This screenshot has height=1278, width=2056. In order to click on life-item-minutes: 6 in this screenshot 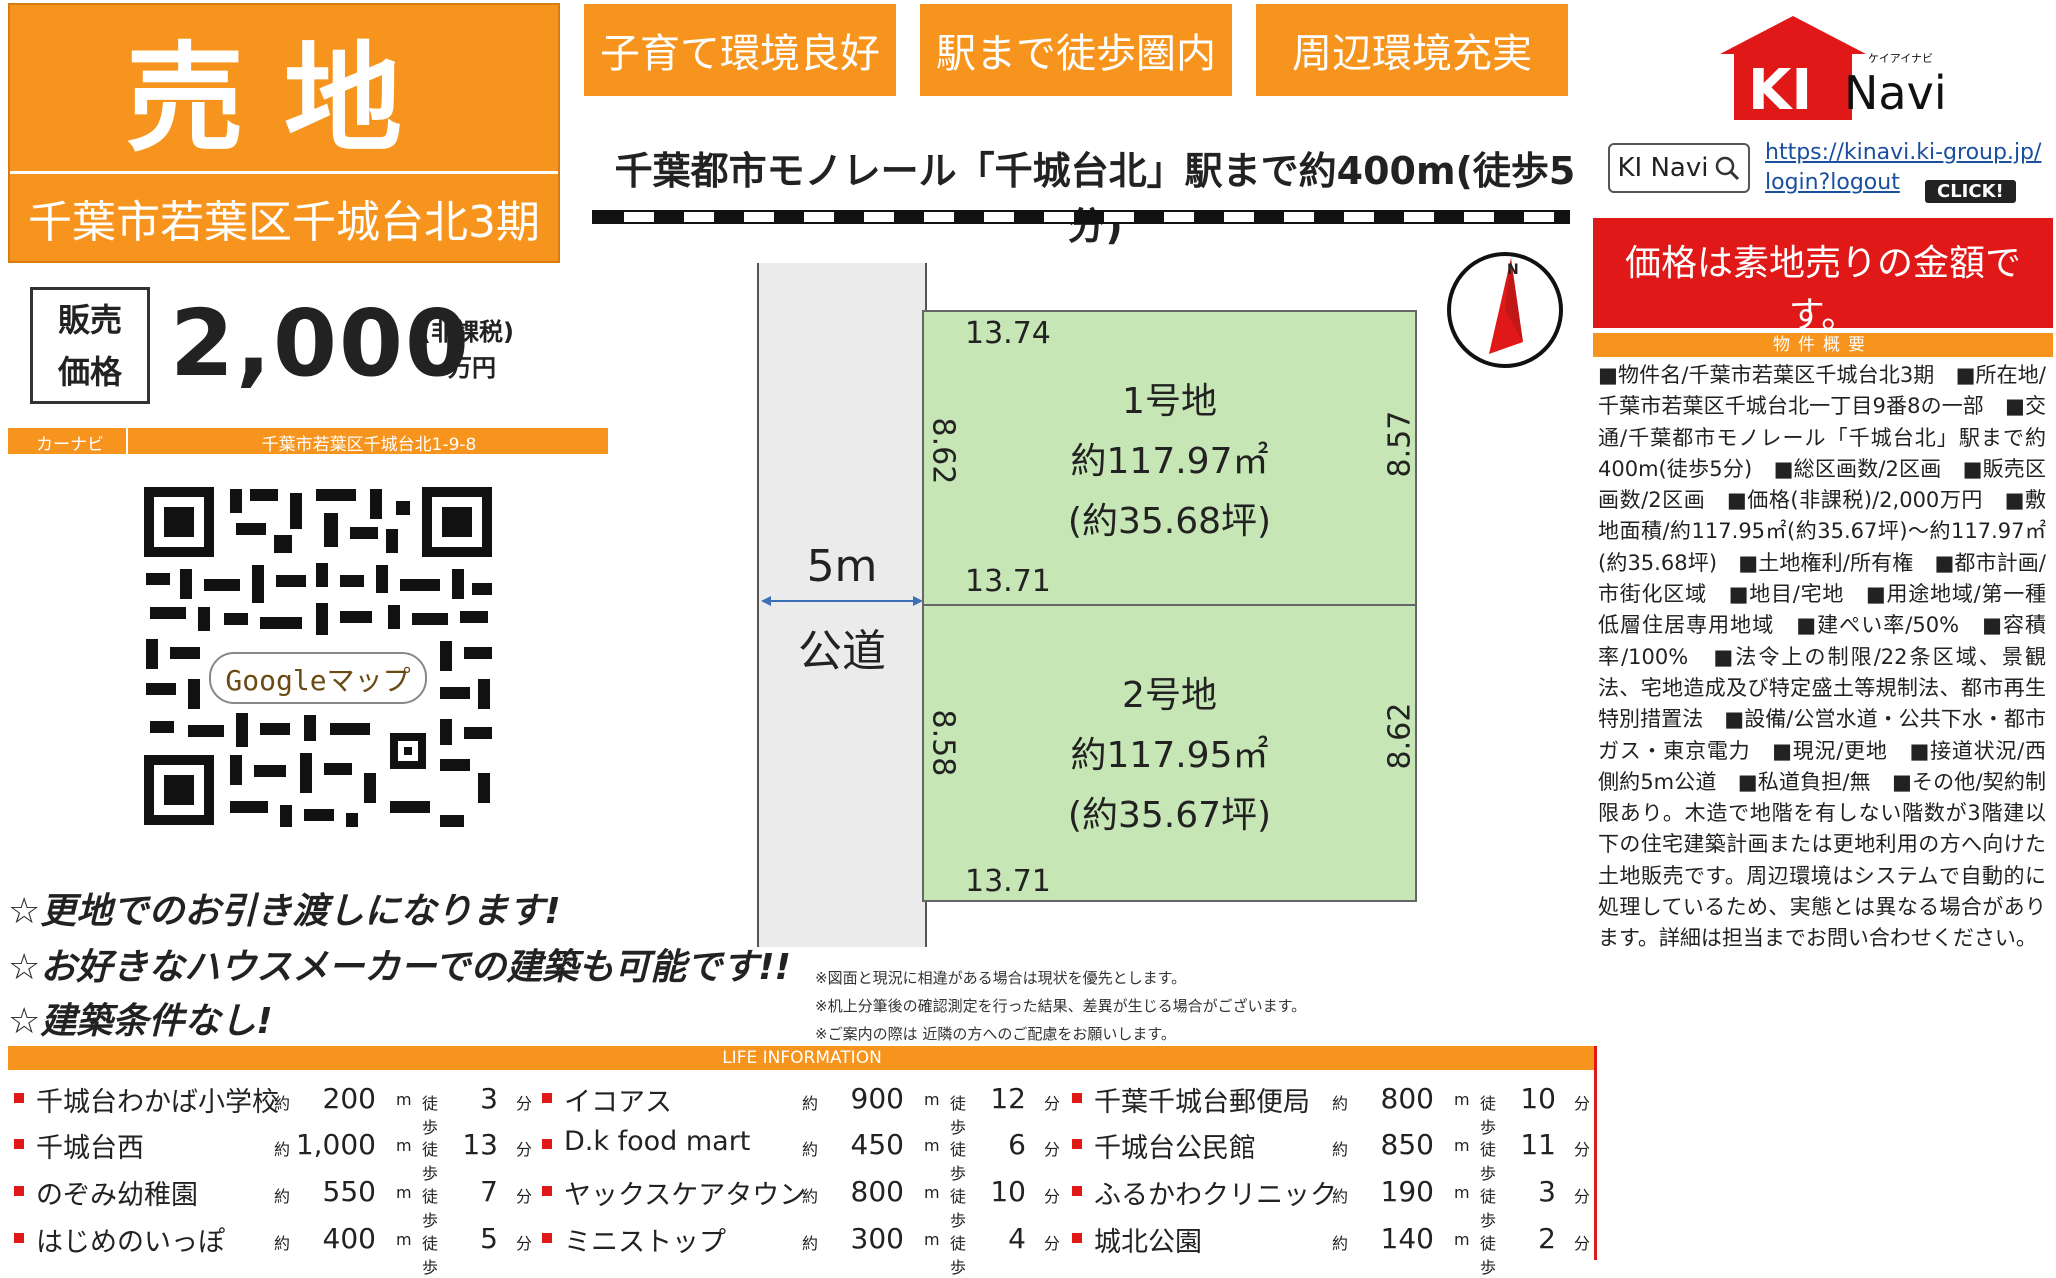, I will do `click(1017, 1144)`.